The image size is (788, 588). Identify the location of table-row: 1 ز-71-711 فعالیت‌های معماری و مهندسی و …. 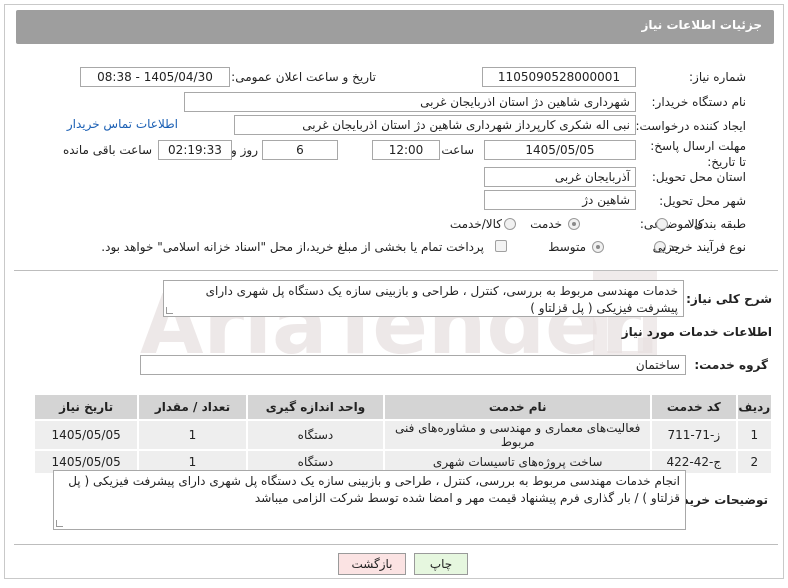
(403, 435).